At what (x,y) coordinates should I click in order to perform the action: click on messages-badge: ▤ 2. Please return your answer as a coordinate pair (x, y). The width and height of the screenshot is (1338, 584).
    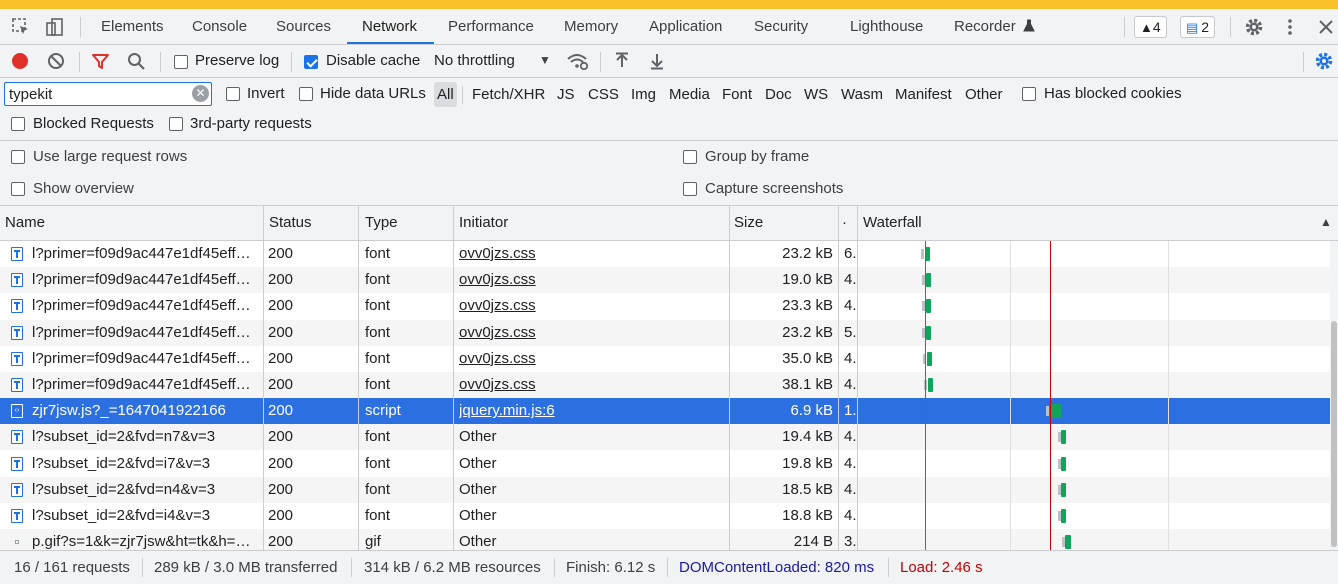
    Looking at the image, I should click on (1198, 27).